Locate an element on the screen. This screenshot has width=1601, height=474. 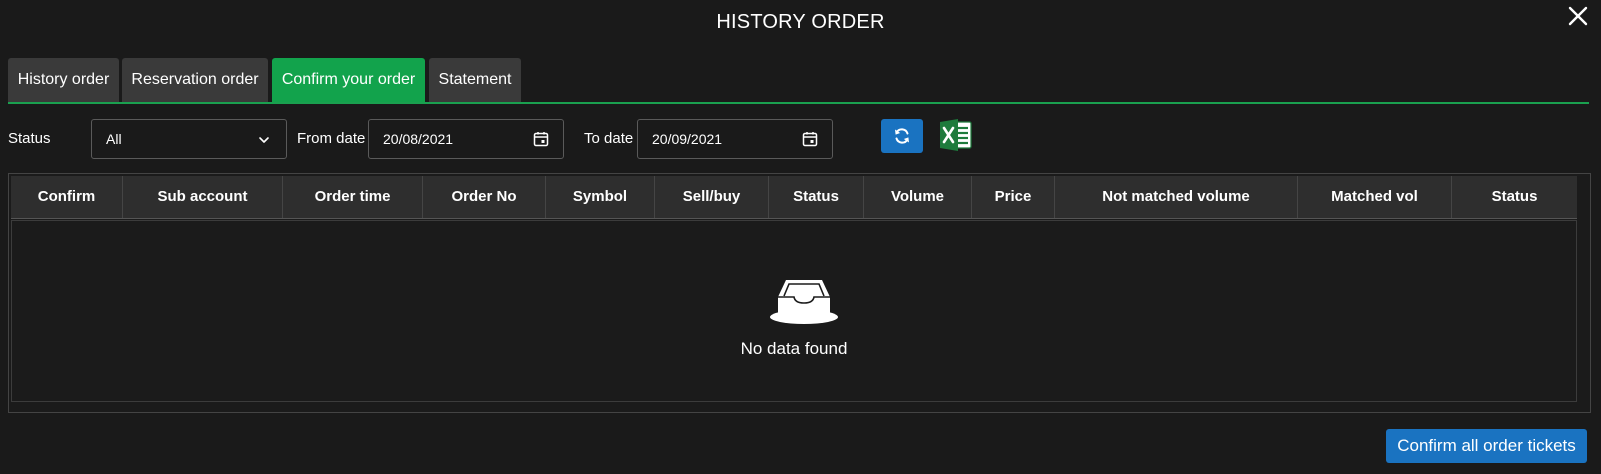
column-header-symbol: Symbol is located at coordinates (600, 197).